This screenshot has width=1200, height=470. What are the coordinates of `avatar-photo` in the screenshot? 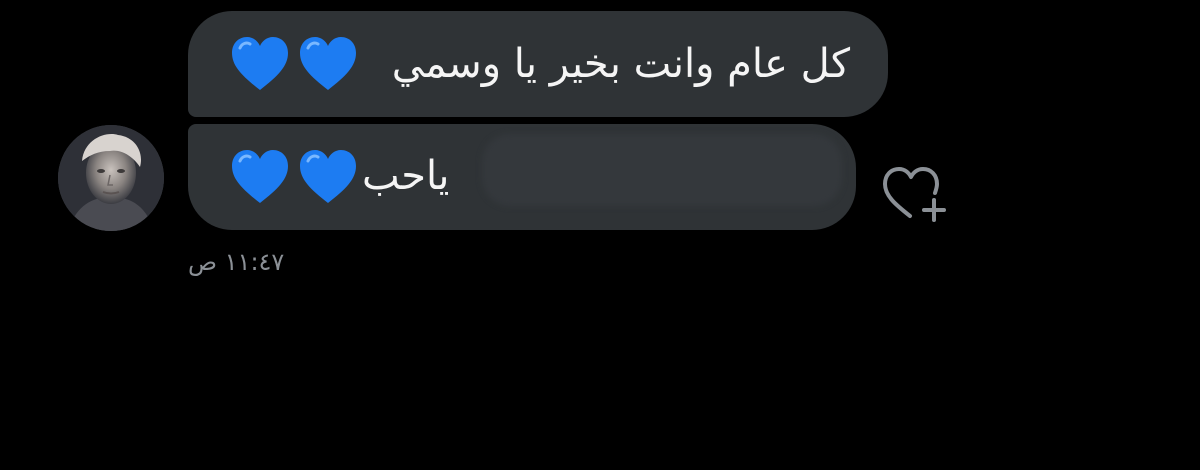 It's located at (111, 178).